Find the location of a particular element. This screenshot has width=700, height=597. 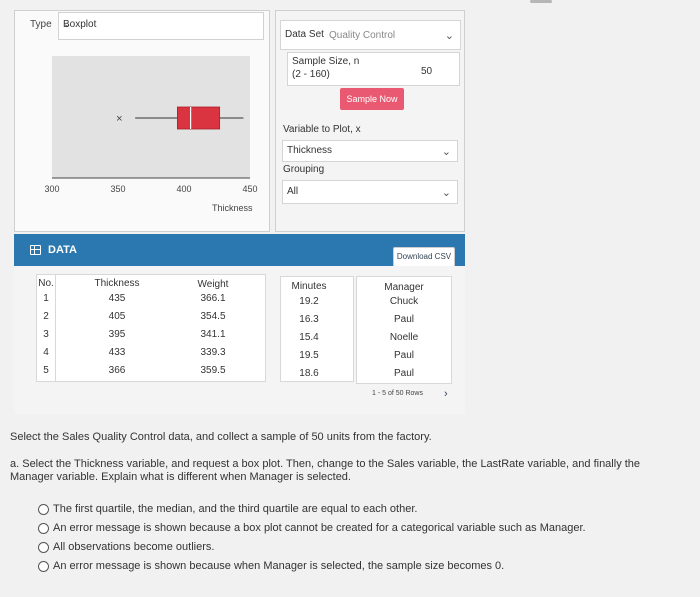

top-right-scroll-mark is located at coordinates (541, 1).